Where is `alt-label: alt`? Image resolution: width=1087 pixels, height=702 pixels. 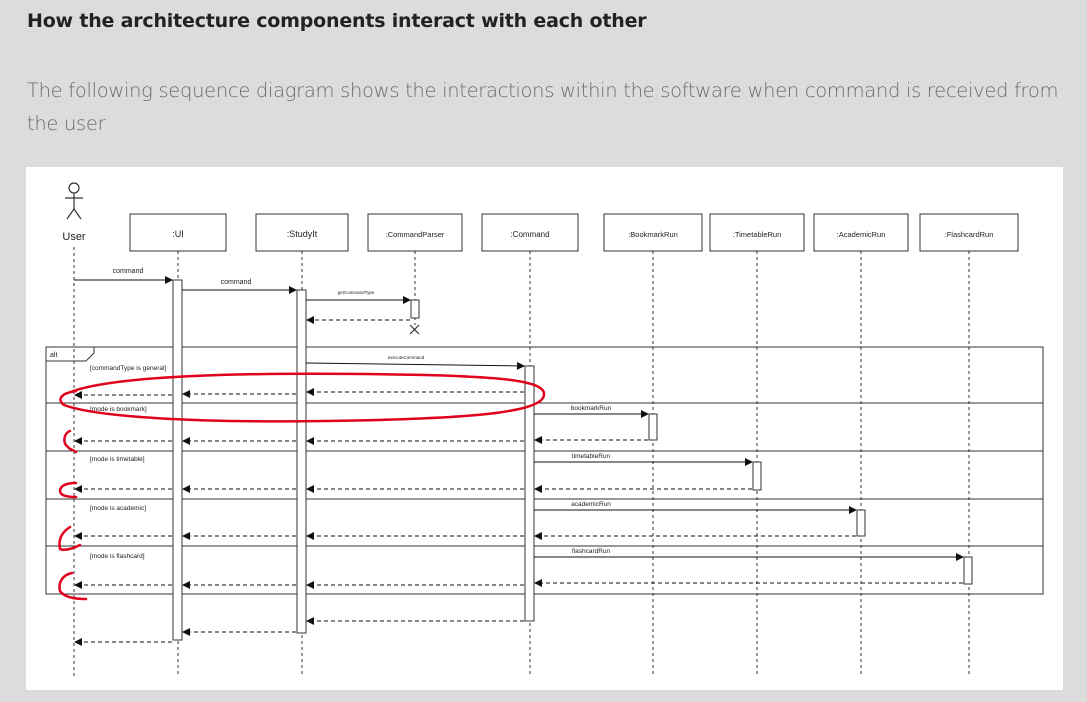
alt-label: alt is located at coordinates (53, 355).